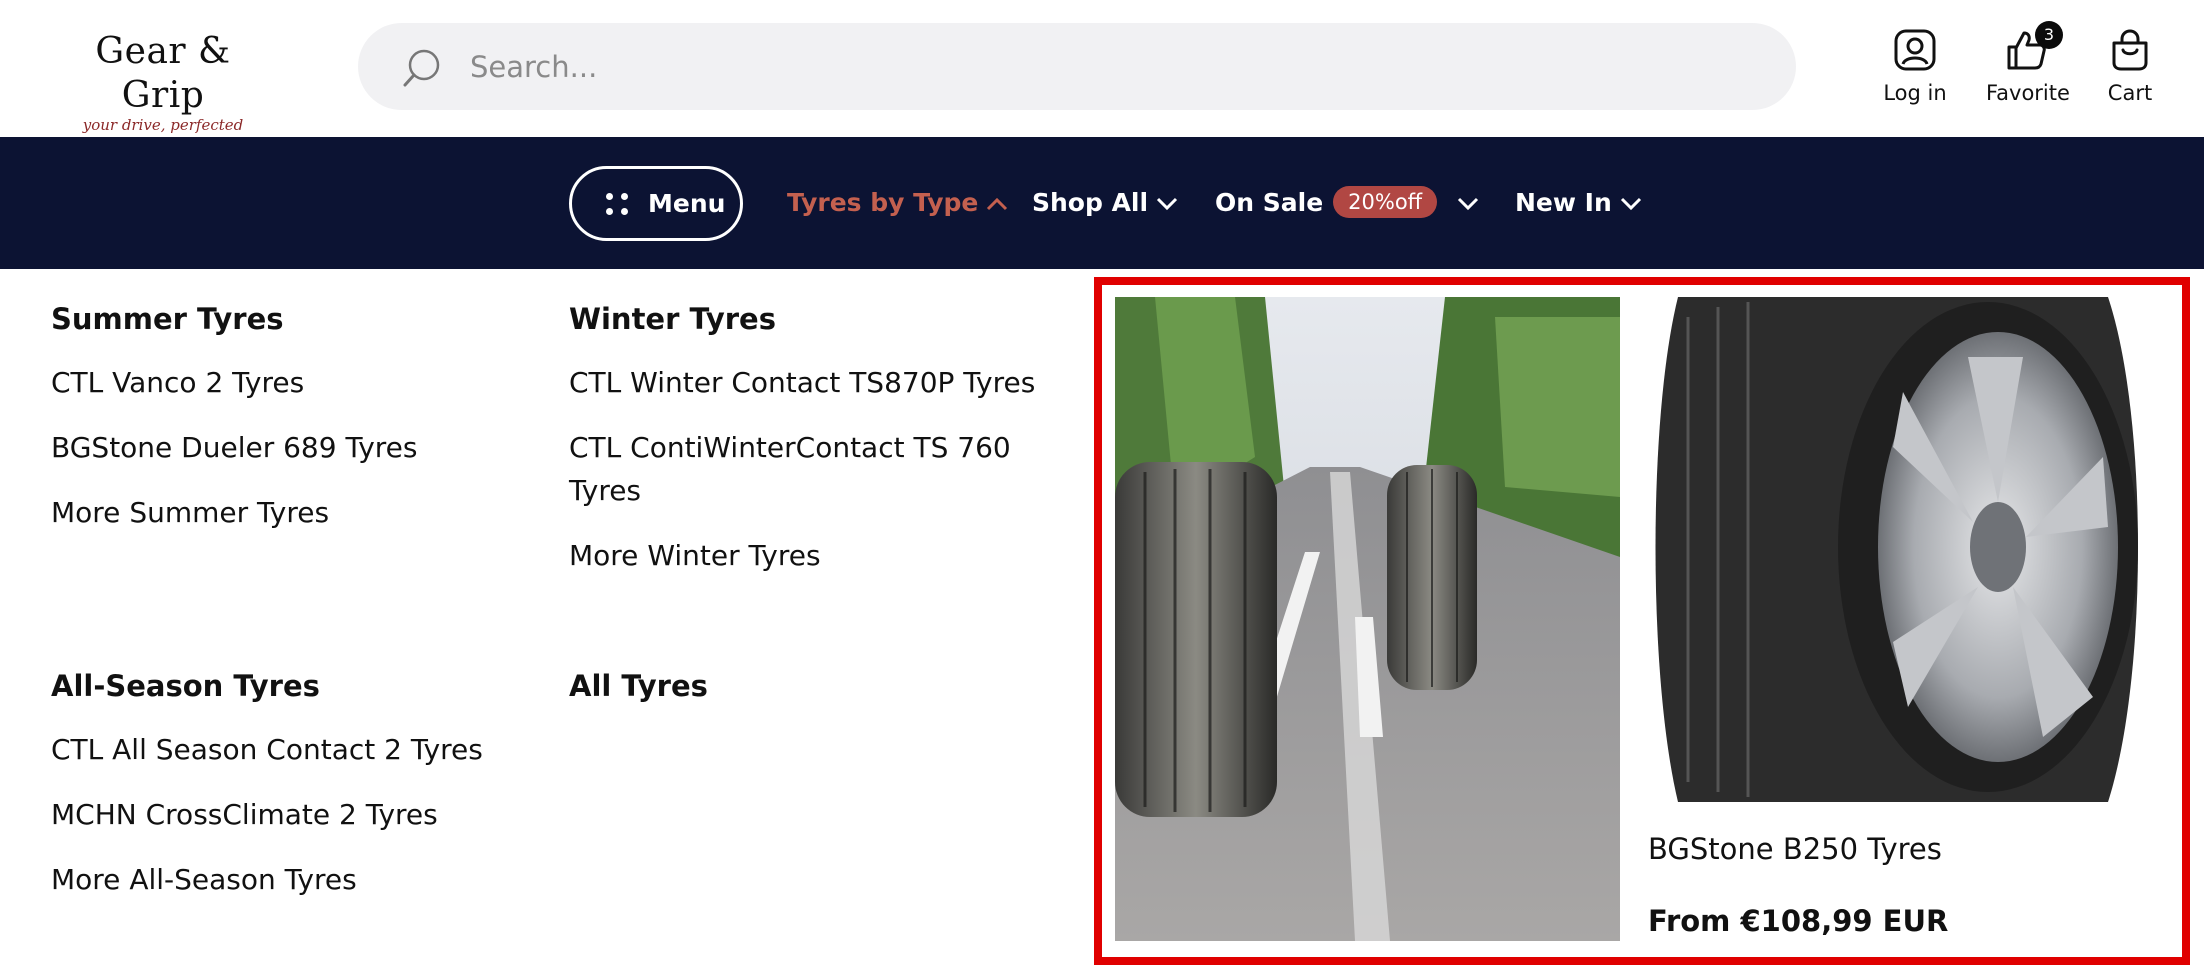  What do you see at coordinates (291, 879) in the screenshot?
I see `category-link: More All-Season Tyres` at bounding box center [291, 879].